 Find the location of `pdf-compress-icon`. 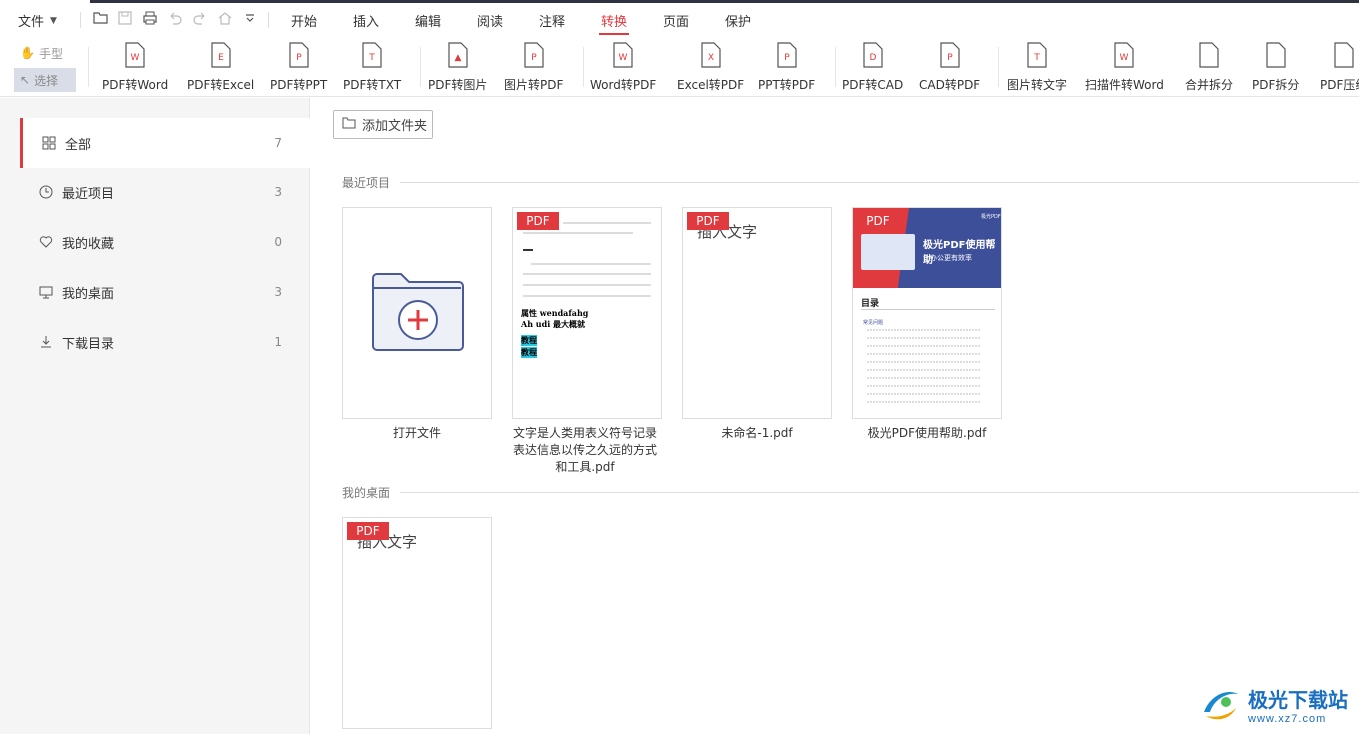

pdf-compress-icon is located at coordinates (1344, 55).